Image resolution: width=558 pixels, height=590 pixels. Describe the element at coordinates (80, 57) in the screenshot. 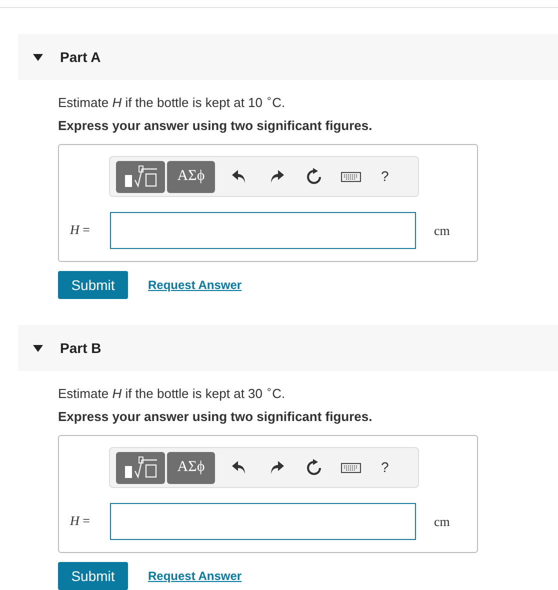

I see `part-title: Part A` at that location.